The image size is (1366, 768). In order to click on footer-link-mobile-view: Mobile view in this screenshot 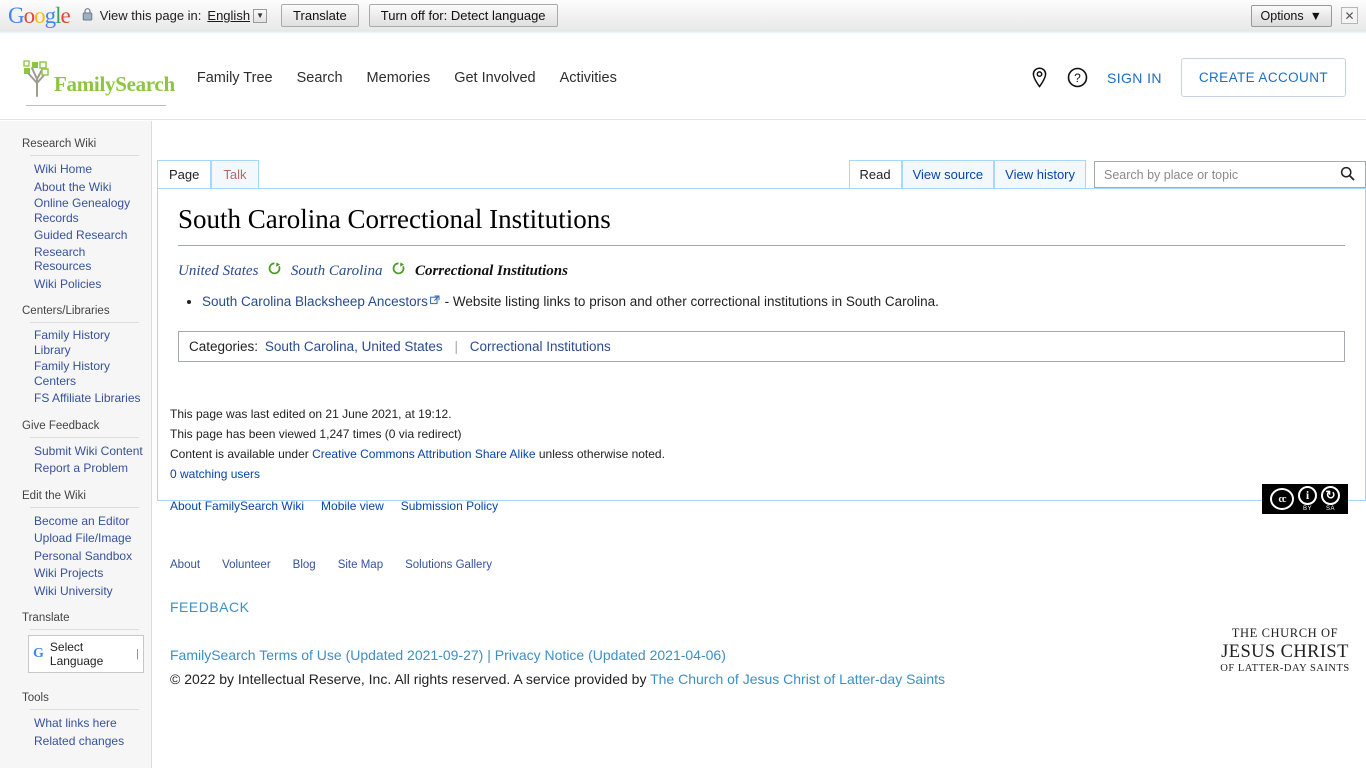, I will do `click(352, 506)`.